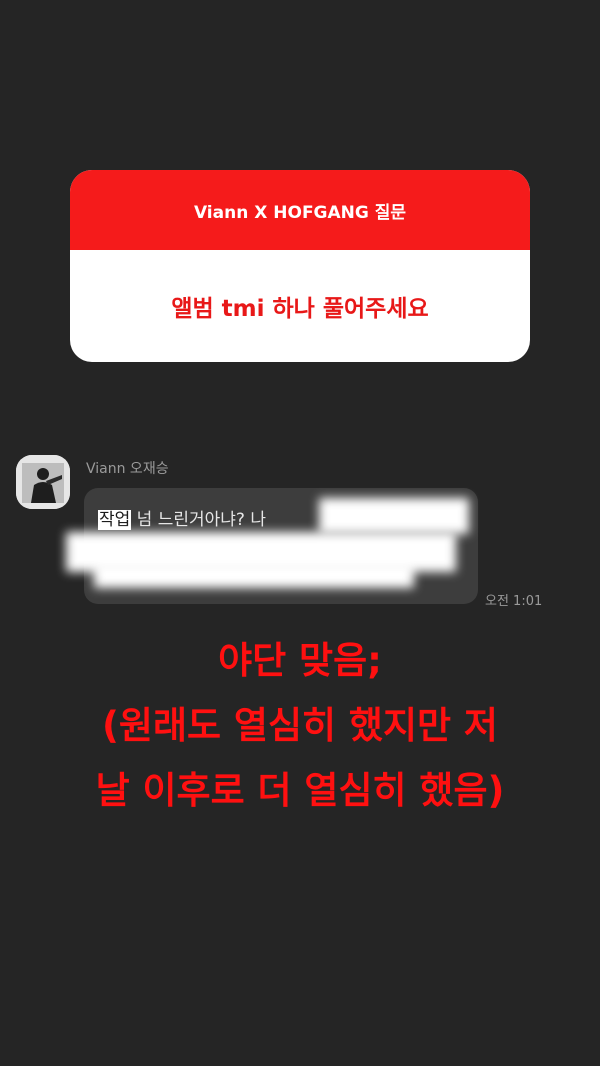 The height and width of the screenshot is (1066, 600). Describe the element at coordinates (300, 790) in the screenshot. I see `caption-line-3: 날 이후로 더 열심히 했음)` at that location.